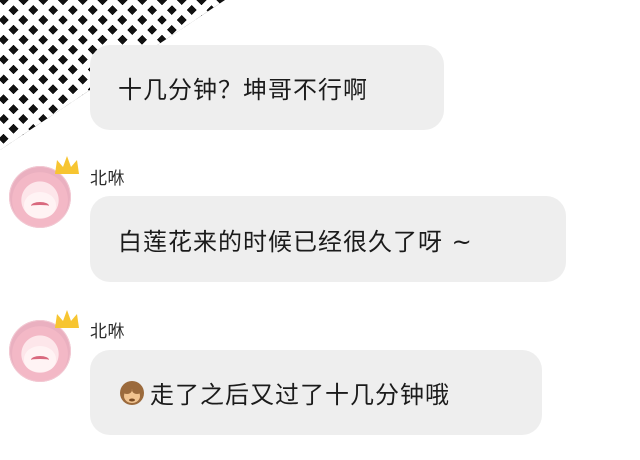 The width and height of the screenshot is (640, 460). I want to click on message-bubble-1: 十几分钟？坤哥不行啊, so click(267, 87).